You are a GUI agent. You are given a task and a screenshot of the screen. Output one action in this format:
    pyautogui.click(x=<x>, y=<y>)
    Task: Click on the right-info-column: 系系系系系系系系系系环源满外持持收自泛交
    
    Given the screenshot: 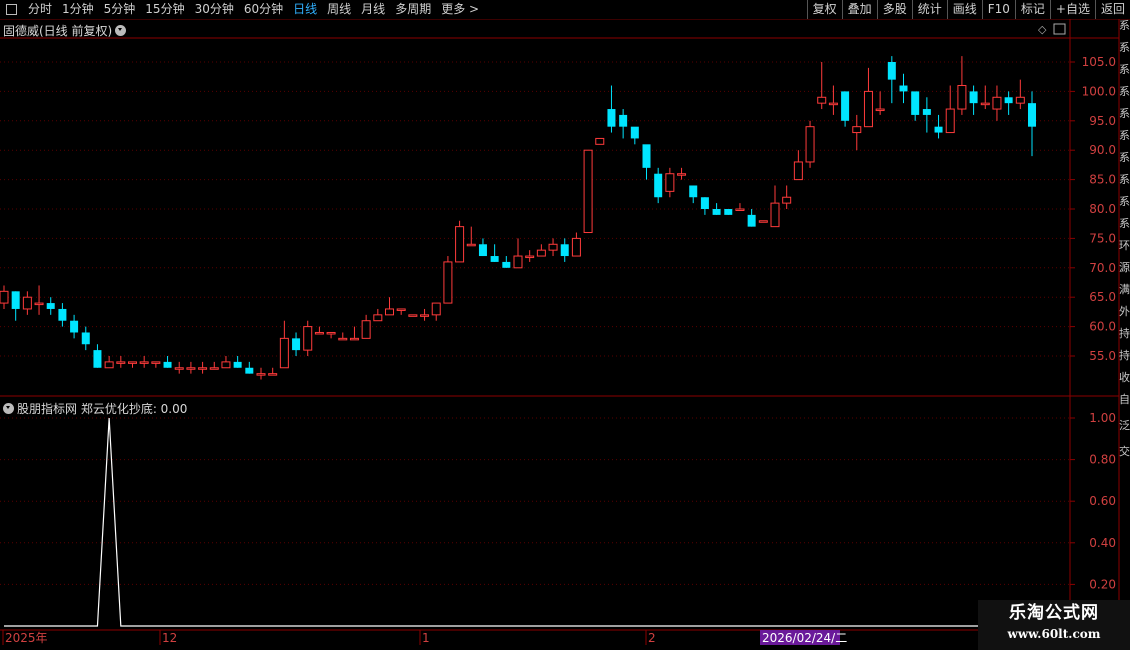 What is the action you would take?
    pyautogui.click(x=1124, y=334)
    